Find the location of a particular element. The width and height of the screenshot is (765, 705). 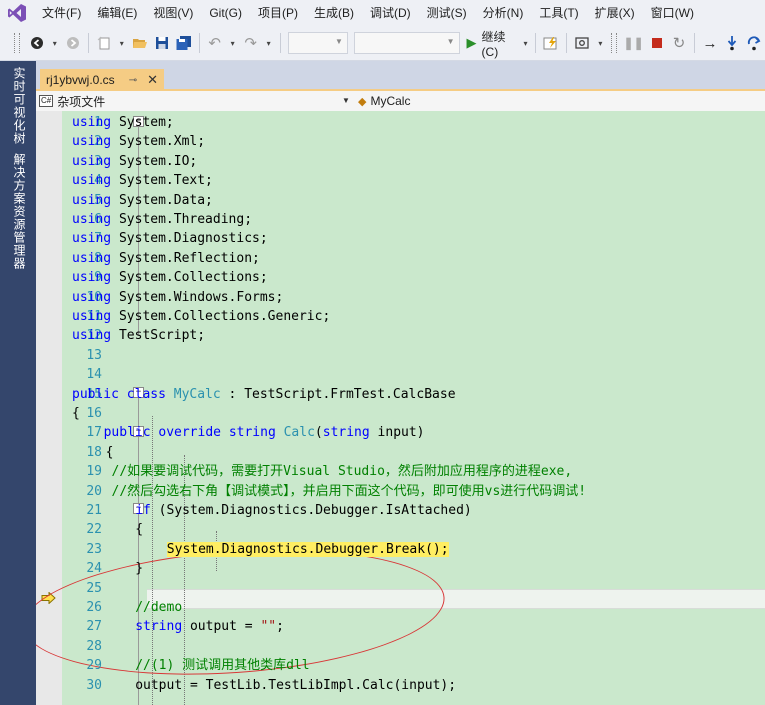

pause-icon: ❚❚ is located at coordinates (633, 43).